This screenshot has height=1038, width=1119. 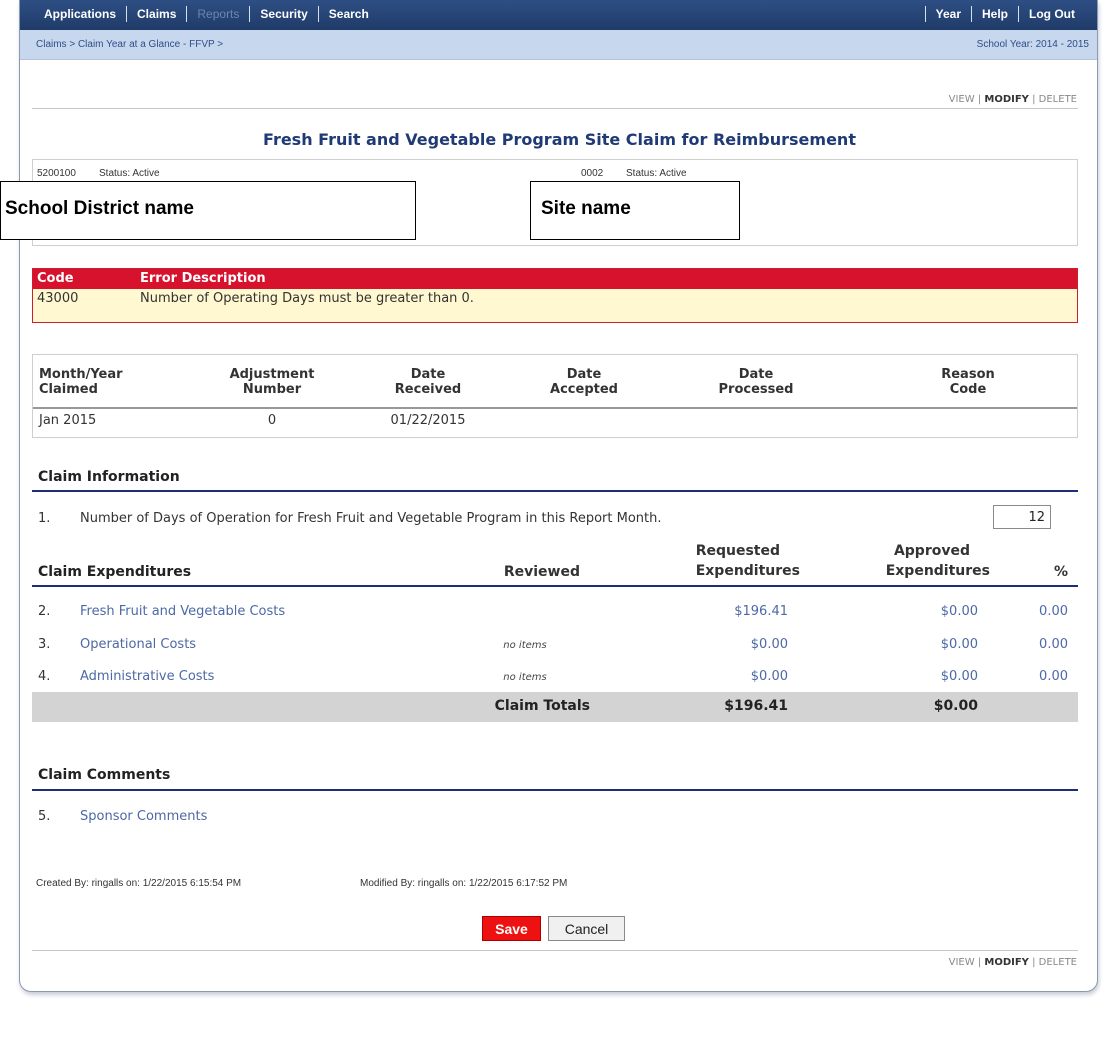 What do you see at coordinates (555, 279) in the screenshot?
I see `error-table-header: Code Error Description` at bounding box center [555, 279].